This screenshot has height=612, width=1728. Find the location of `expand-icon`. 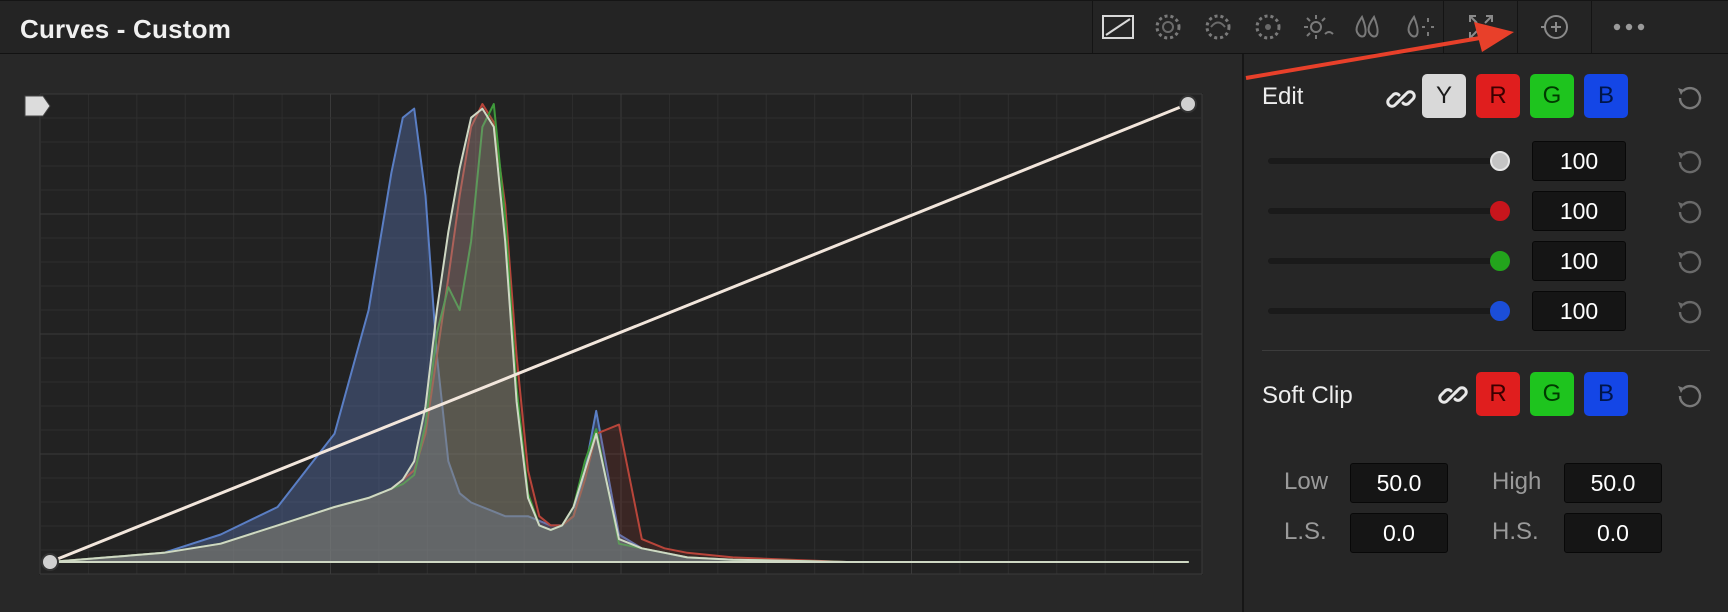

expand-icon is located at coordinates (1480, 27).